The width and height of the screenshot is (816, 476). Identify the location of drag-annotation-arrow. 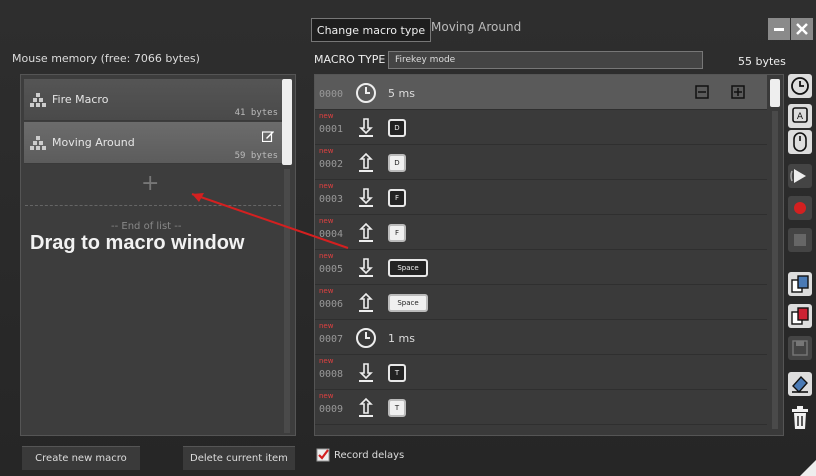
(270, 221).